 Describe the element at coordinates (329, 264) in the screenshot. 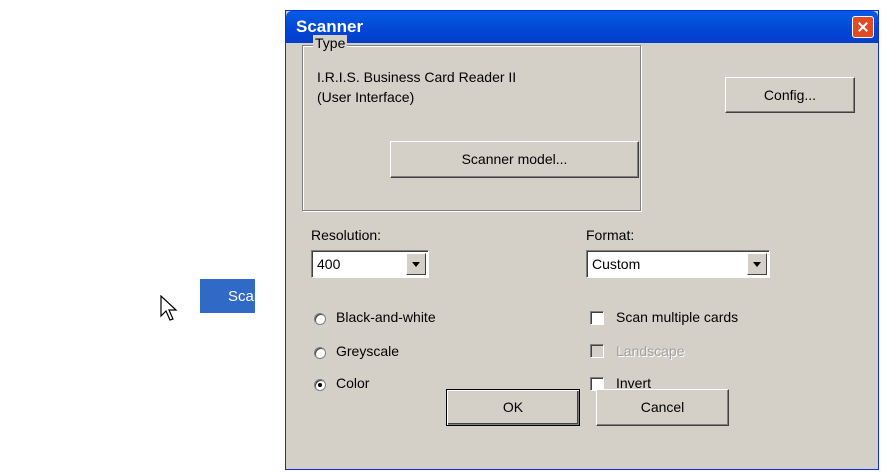

I see `resolution-value: 400` at that location.